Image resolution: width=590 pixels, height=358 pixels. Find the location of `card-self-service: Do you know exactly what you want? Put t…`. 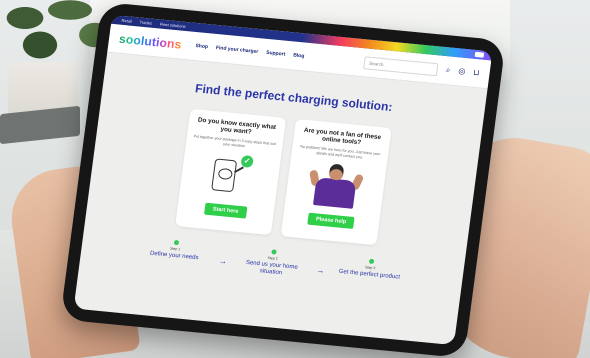

card-self-service: Do you know exactly what you want? Put t… is located at coordinates (231, 172).